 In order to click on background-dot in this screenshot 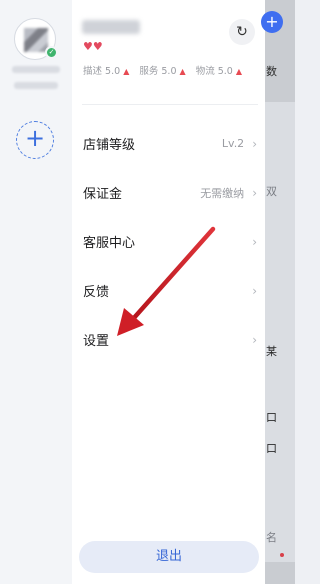, I will do `click(282, 555)`.